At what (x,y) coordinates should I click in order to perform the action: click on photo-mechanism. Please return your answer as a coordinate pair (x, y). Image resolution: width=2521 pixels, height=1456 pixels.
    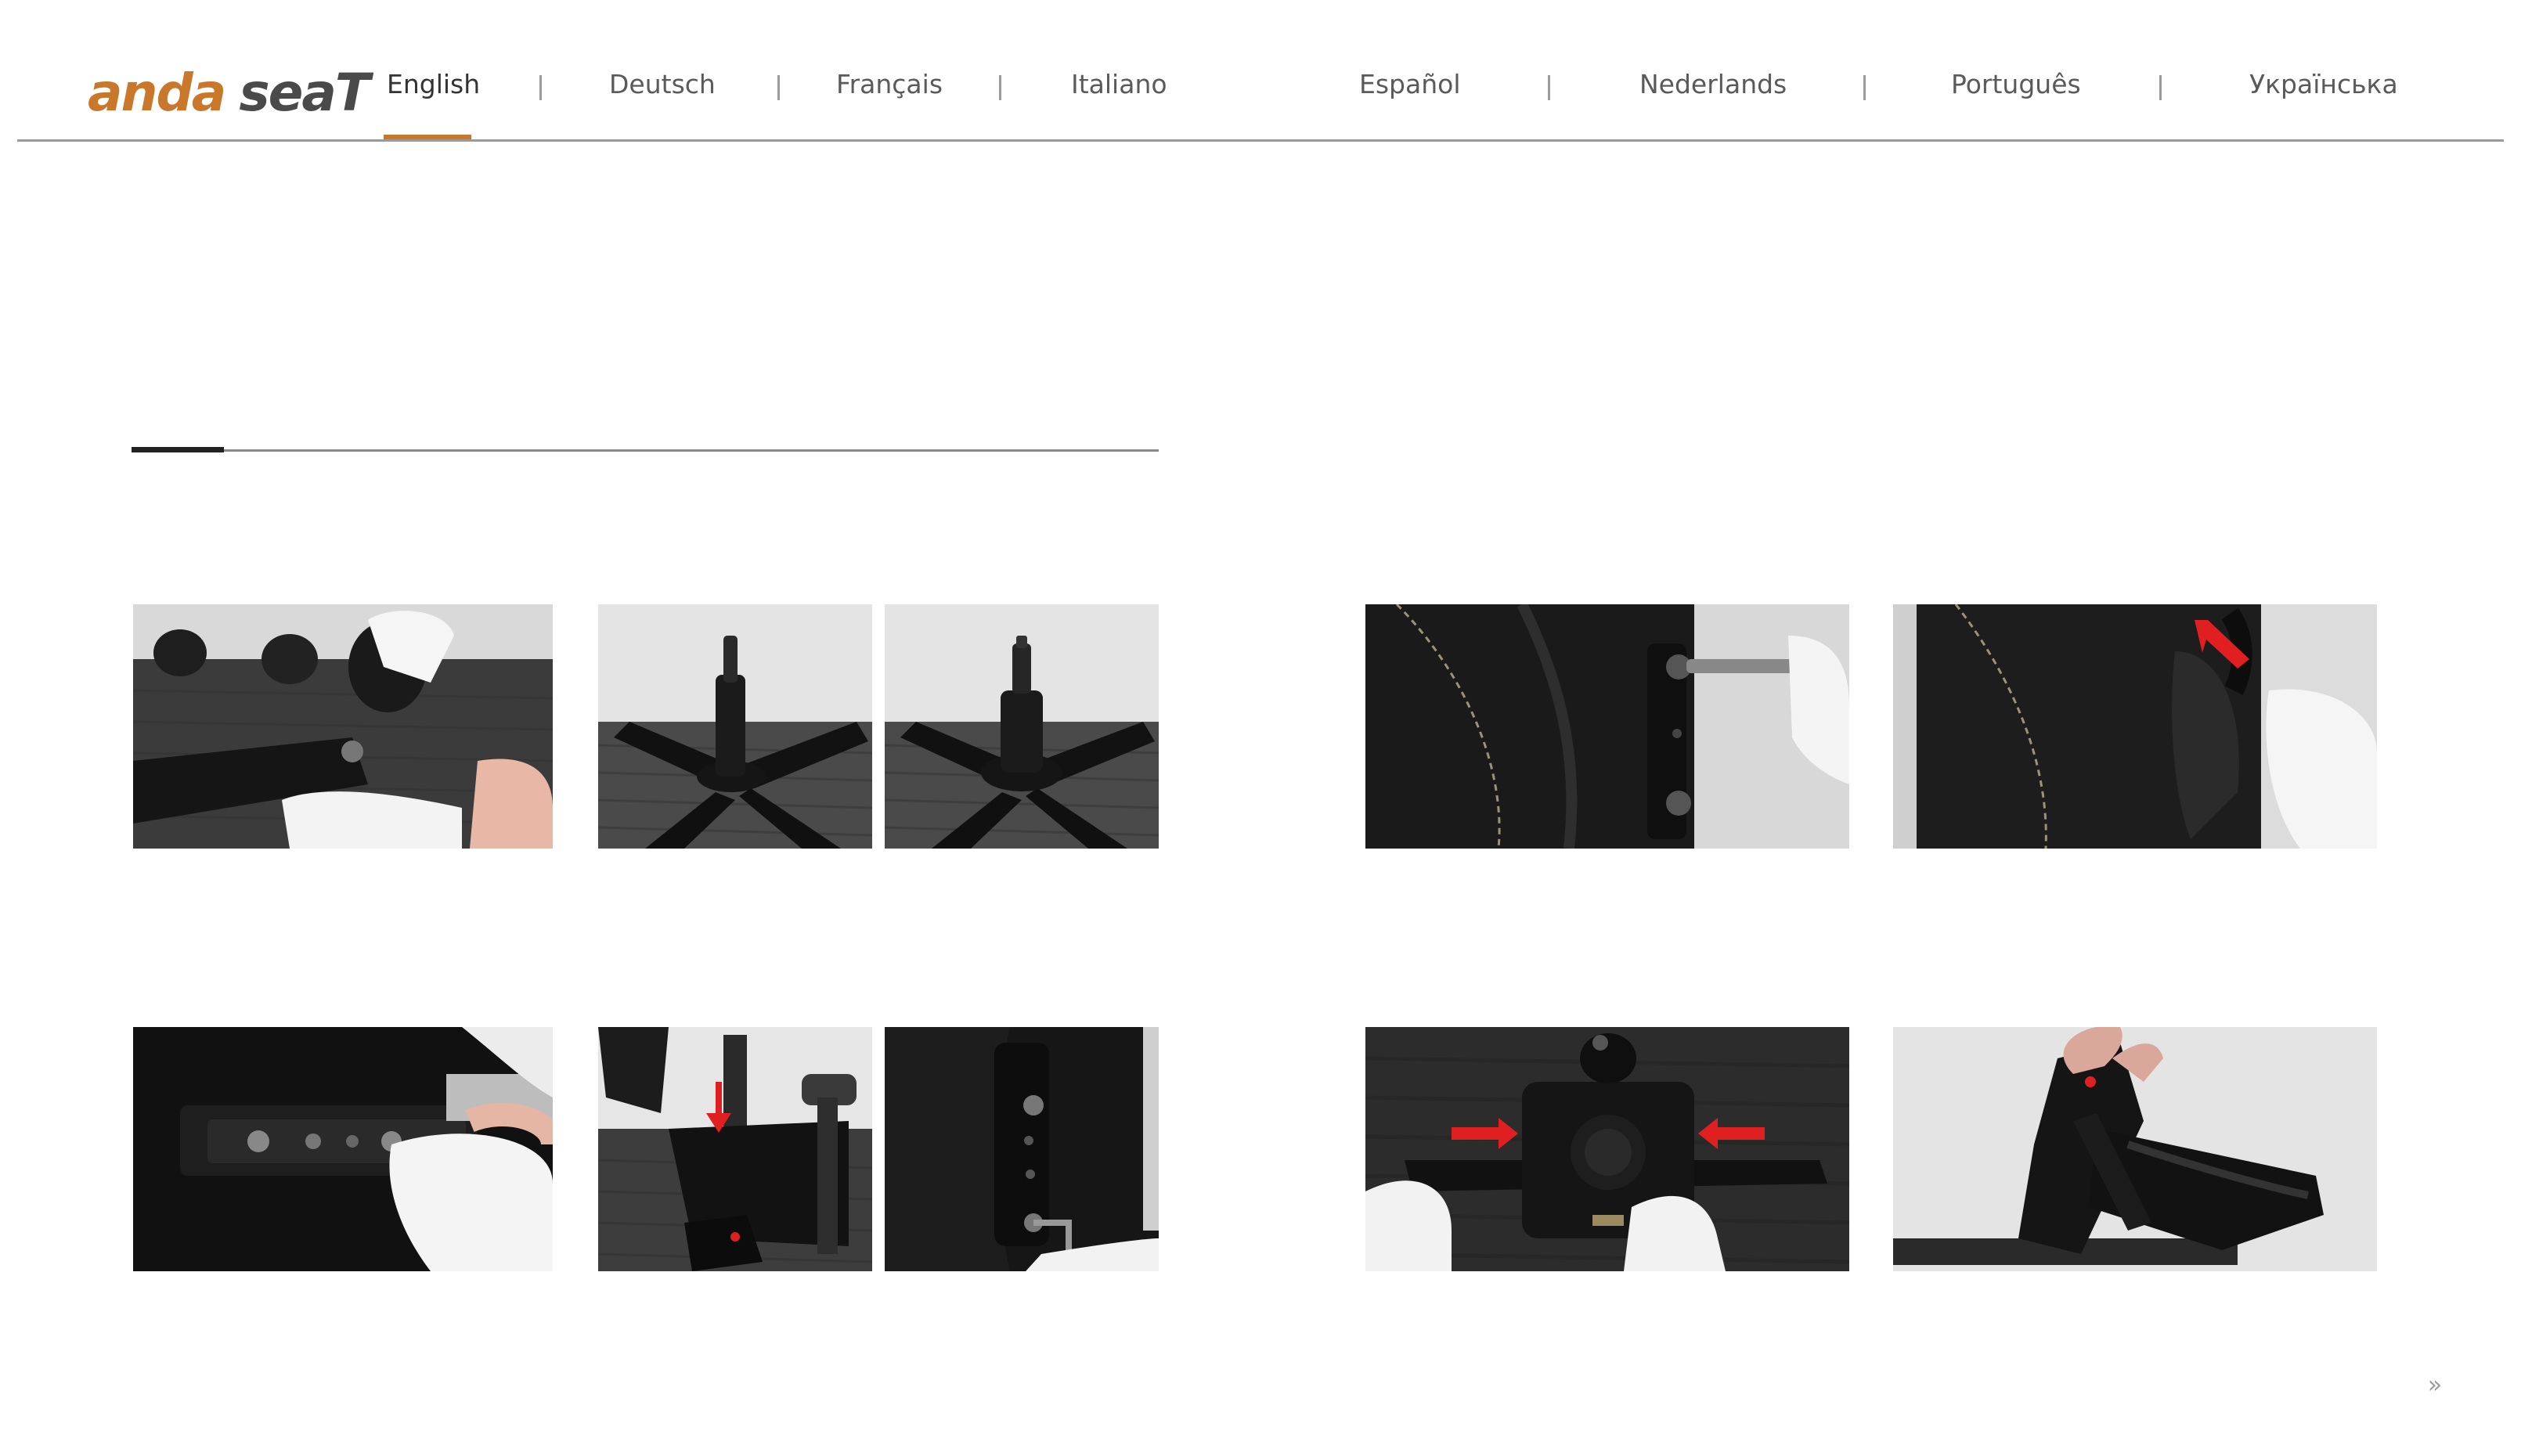
    Looking at the image, I should click on (1607, 1149).